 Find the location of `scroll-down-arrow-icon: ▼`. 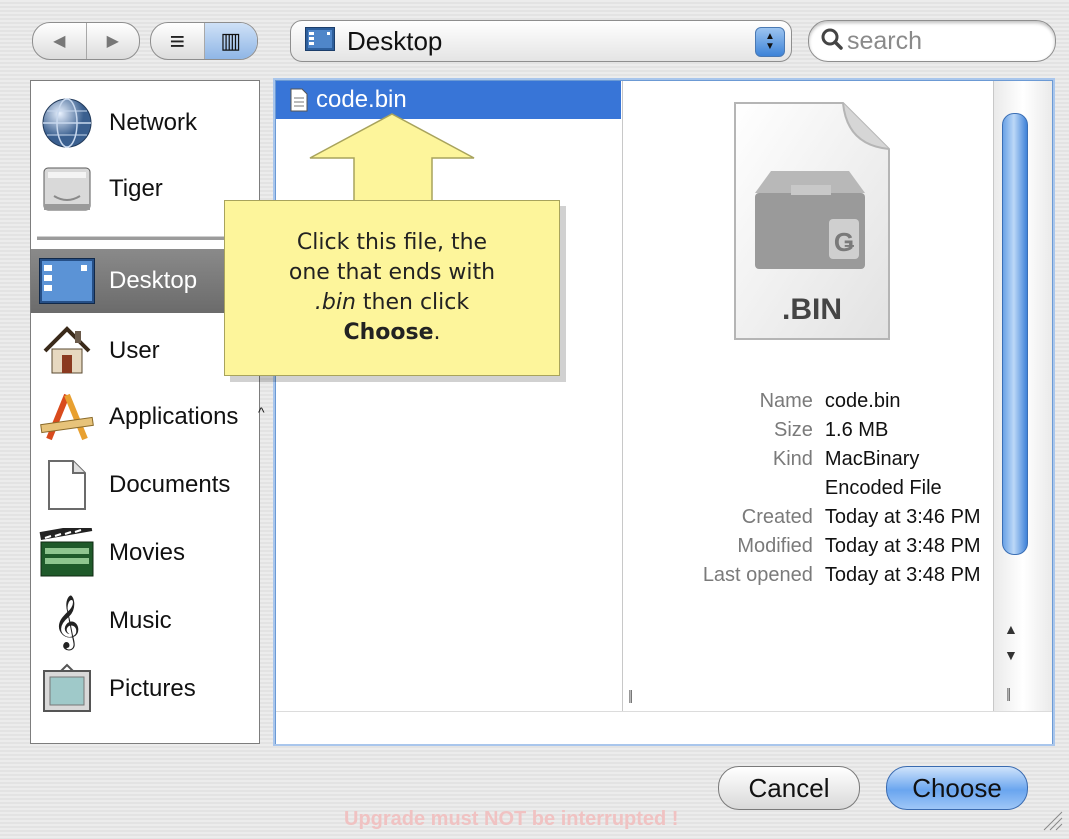

scroll-down-arrow-icon: ▼ is located at coordinates (1011, 655).